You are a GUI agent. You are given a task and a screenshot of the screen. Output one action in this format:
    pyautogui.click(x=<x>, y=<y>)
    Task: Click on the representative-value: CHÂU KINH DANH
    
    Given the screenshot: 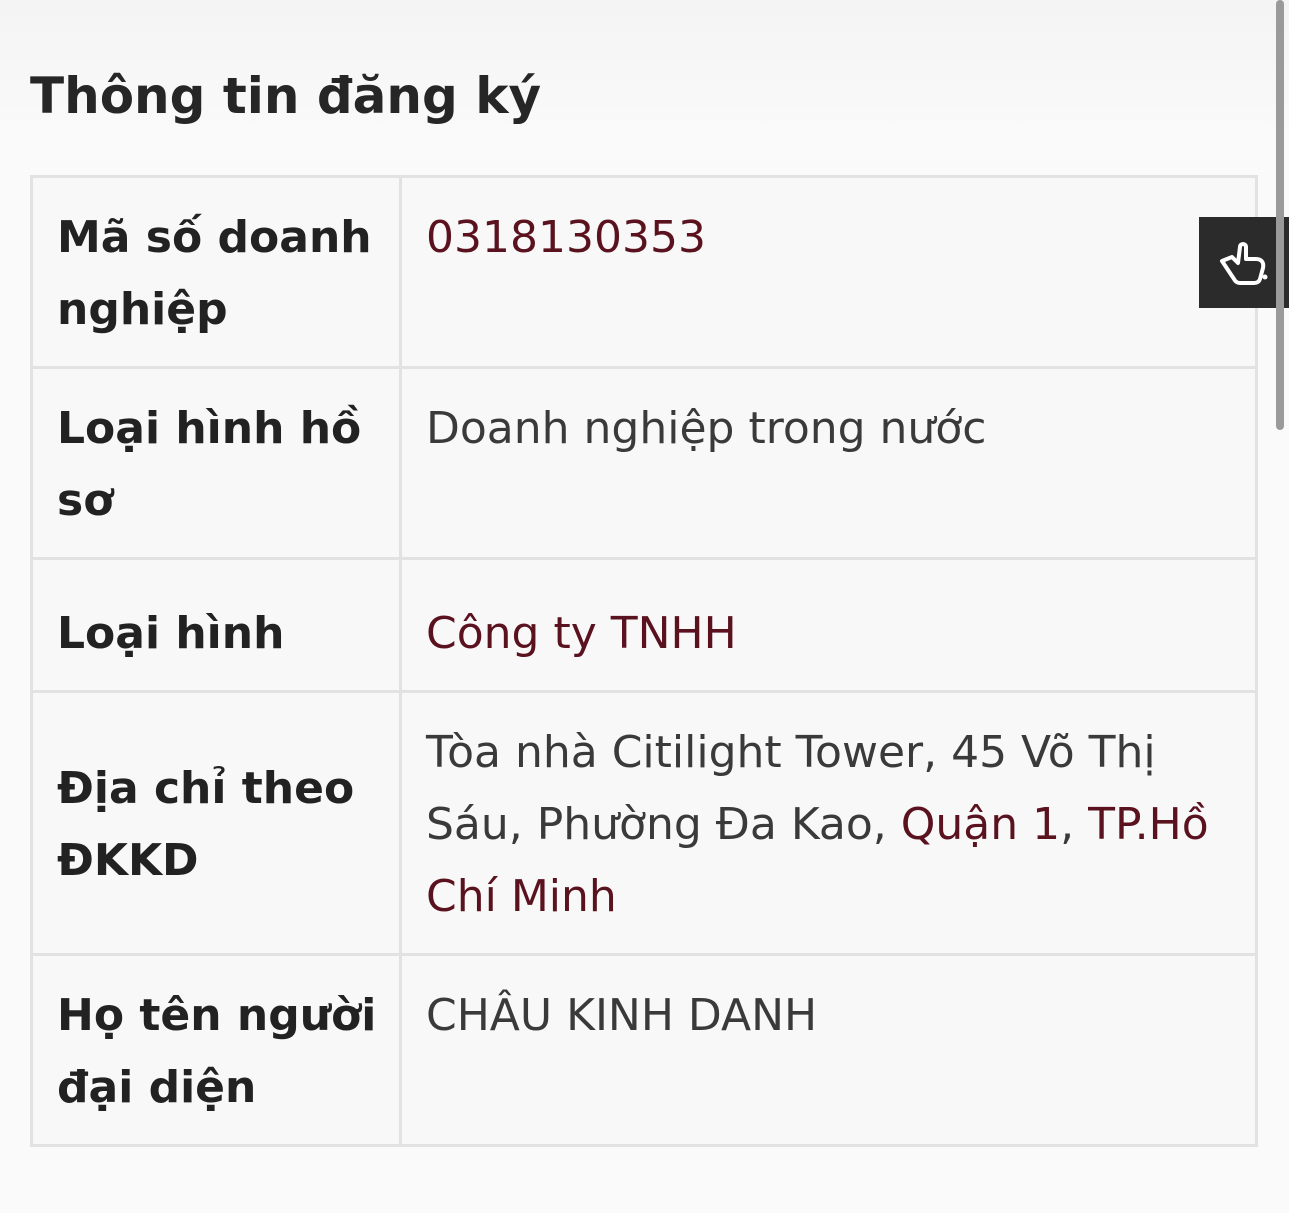 What is the action you would take?
    pyautogui.click(x=828, y=1050)
    